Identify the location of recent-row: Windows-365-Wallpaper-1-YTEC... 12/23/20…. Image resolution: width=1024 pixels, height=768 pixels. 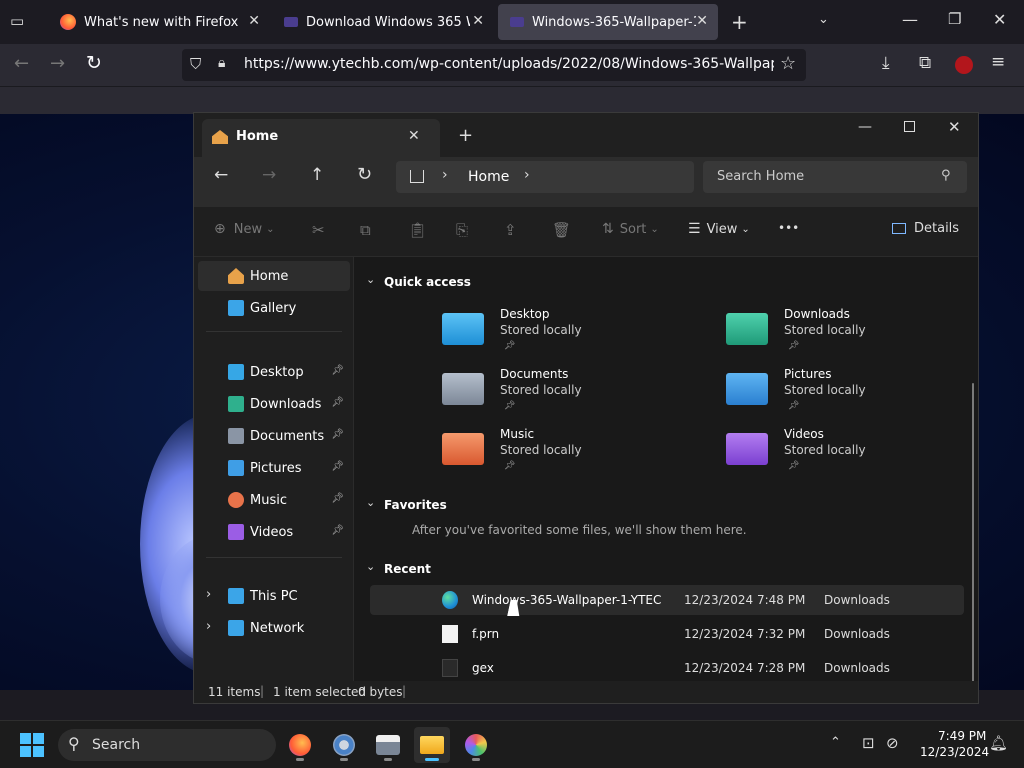
(667, 600).